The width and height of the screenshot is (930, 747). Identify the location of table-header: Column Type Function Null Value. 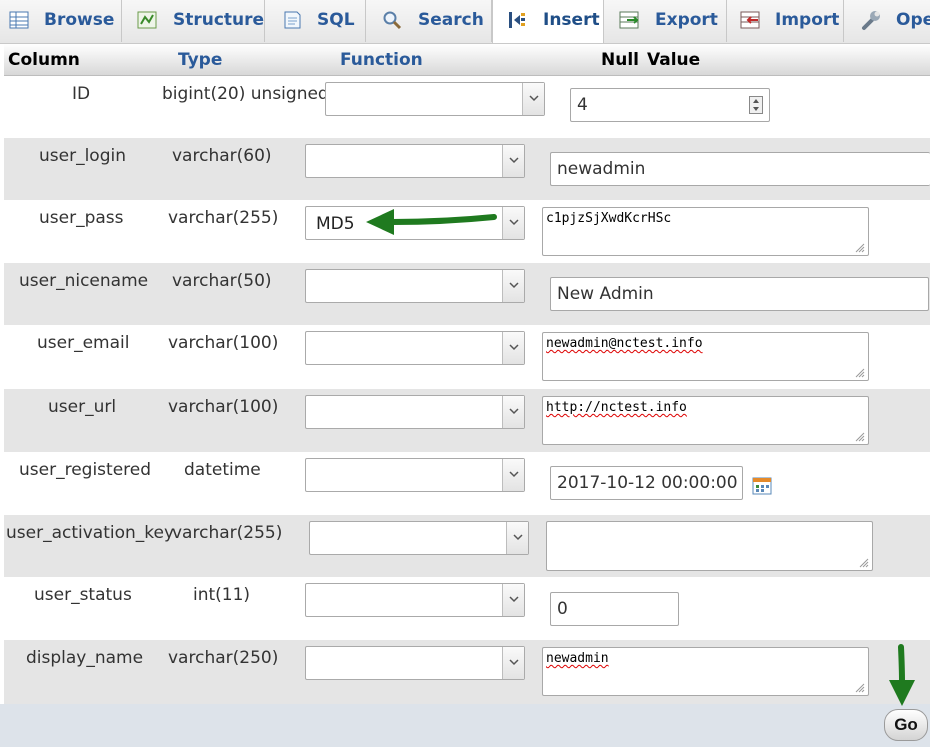
(467, 60).